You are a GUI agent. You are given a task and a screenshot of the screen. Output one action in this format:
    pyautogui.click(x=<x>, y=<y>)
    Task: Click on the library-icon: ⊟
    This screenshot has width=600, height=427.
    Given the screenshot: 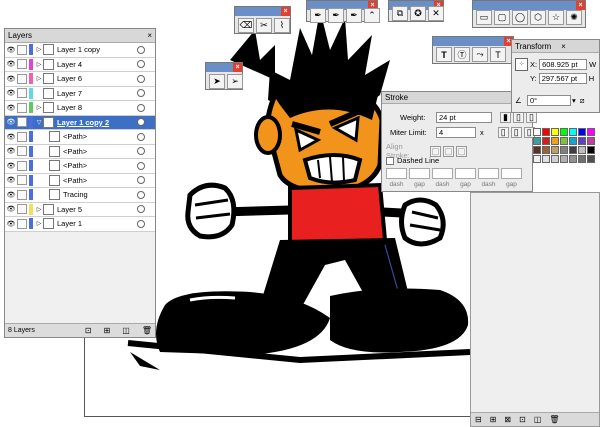 What is the action you would take?
    pyautogui.click(x=478, y=419)
    